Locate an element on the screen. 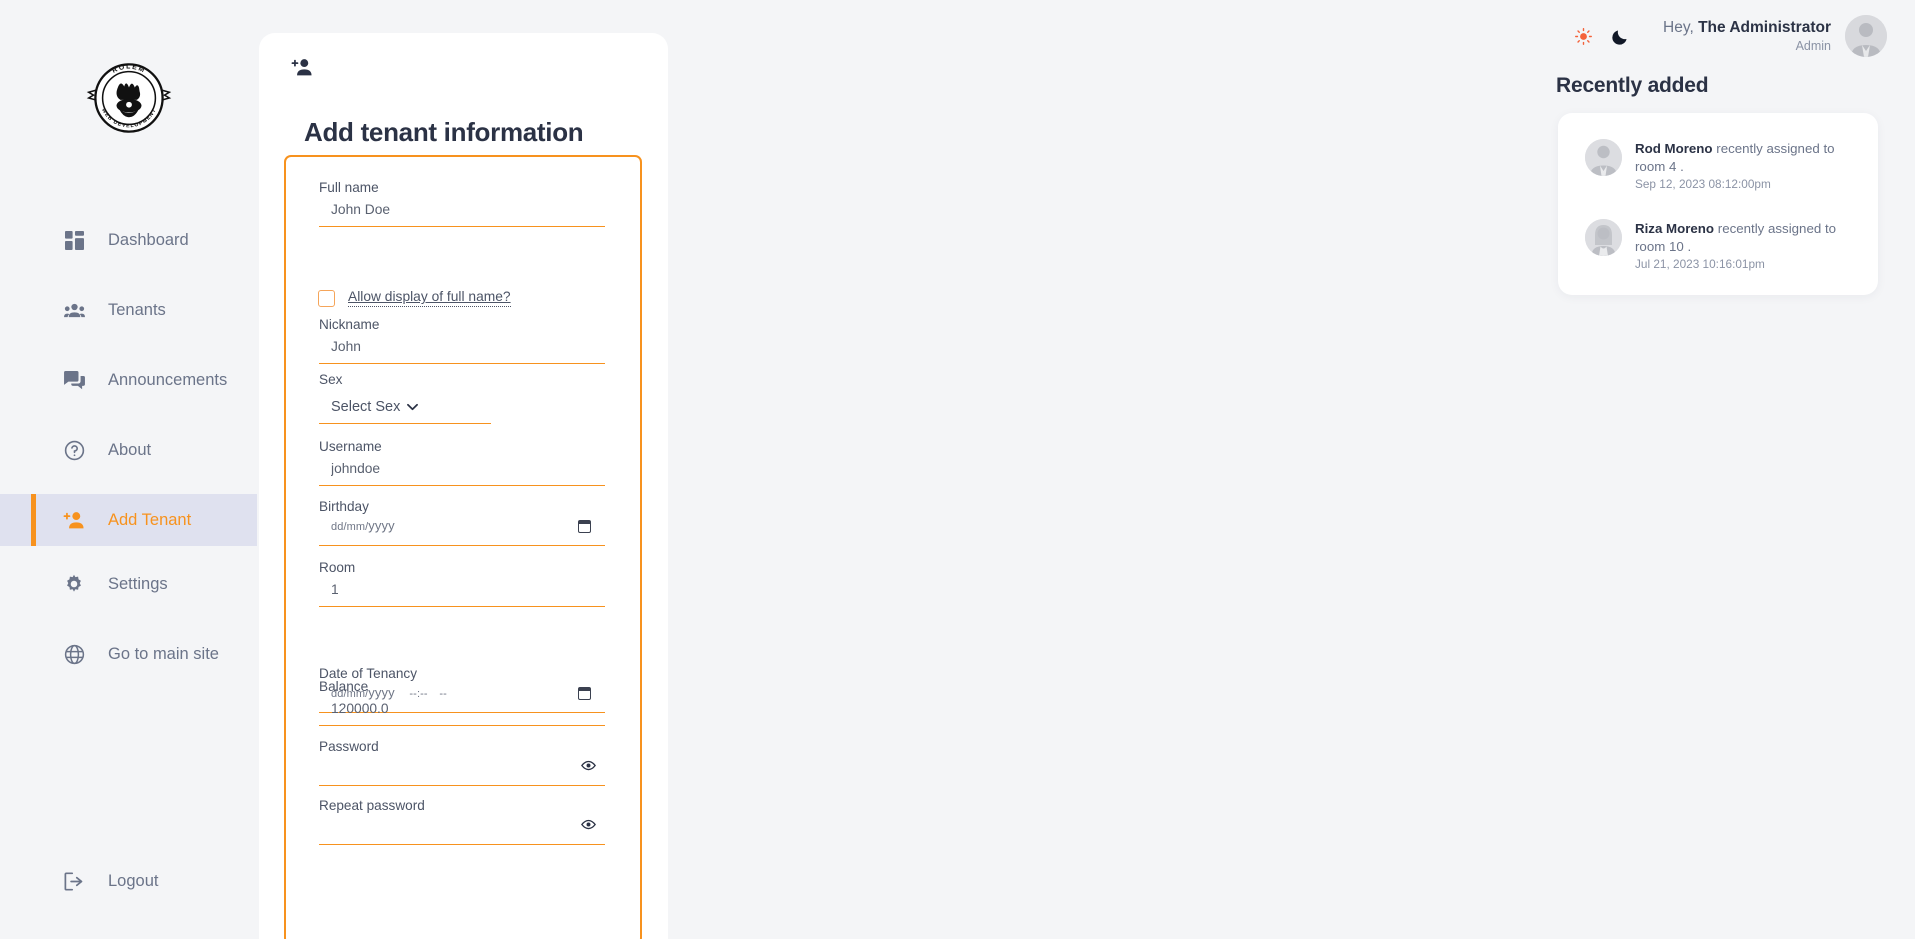  moon-icon is located at coordinates (1620, 36).